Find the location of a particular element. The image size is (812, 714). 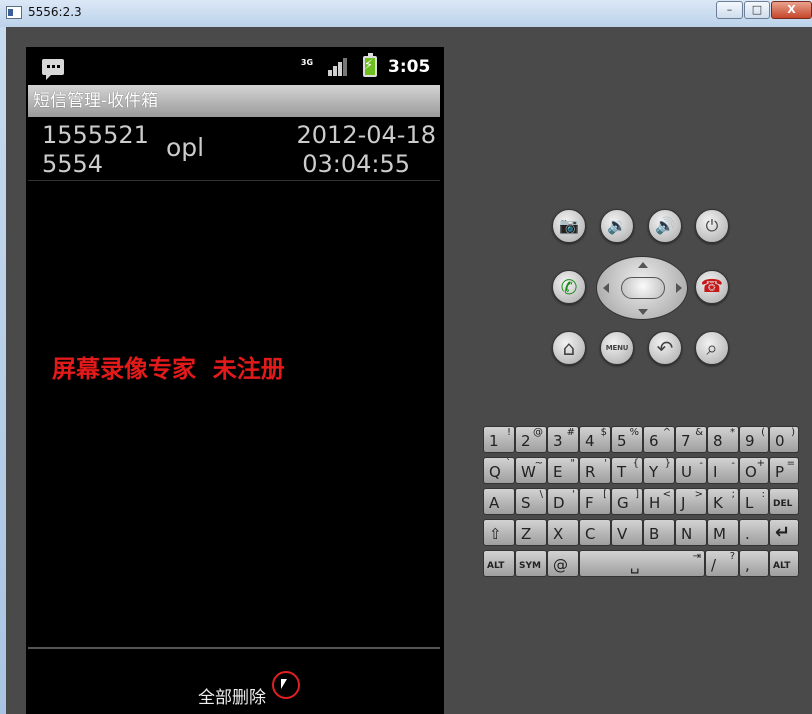

dpad-right-icon is located at coordinates (679, 288).